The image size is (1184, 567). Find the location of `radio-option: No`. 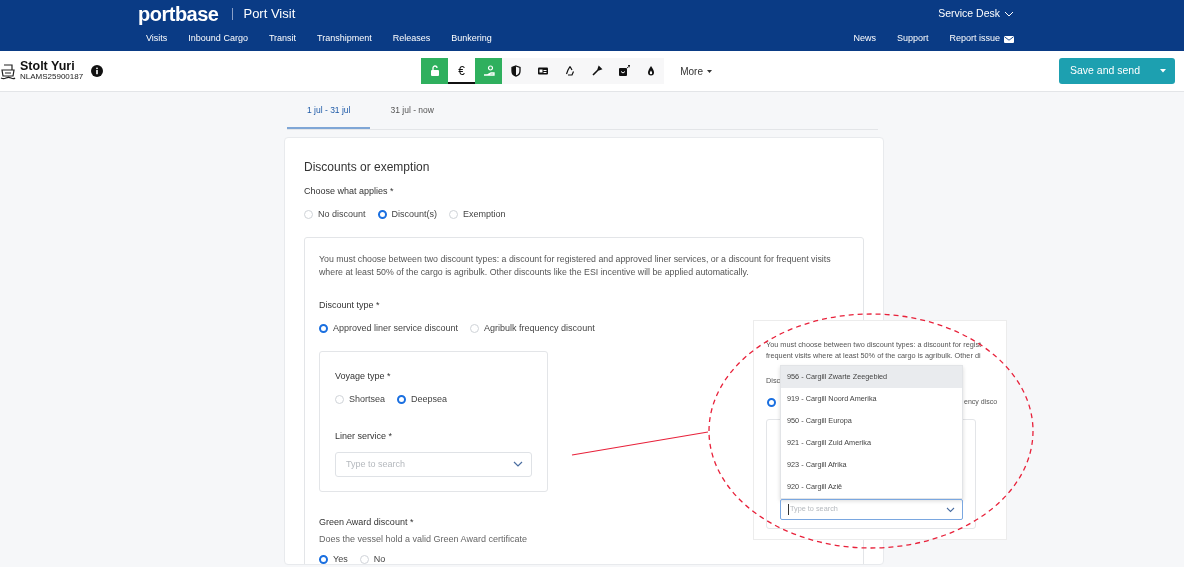

radio-option: No is located at coordinates (372, 558).